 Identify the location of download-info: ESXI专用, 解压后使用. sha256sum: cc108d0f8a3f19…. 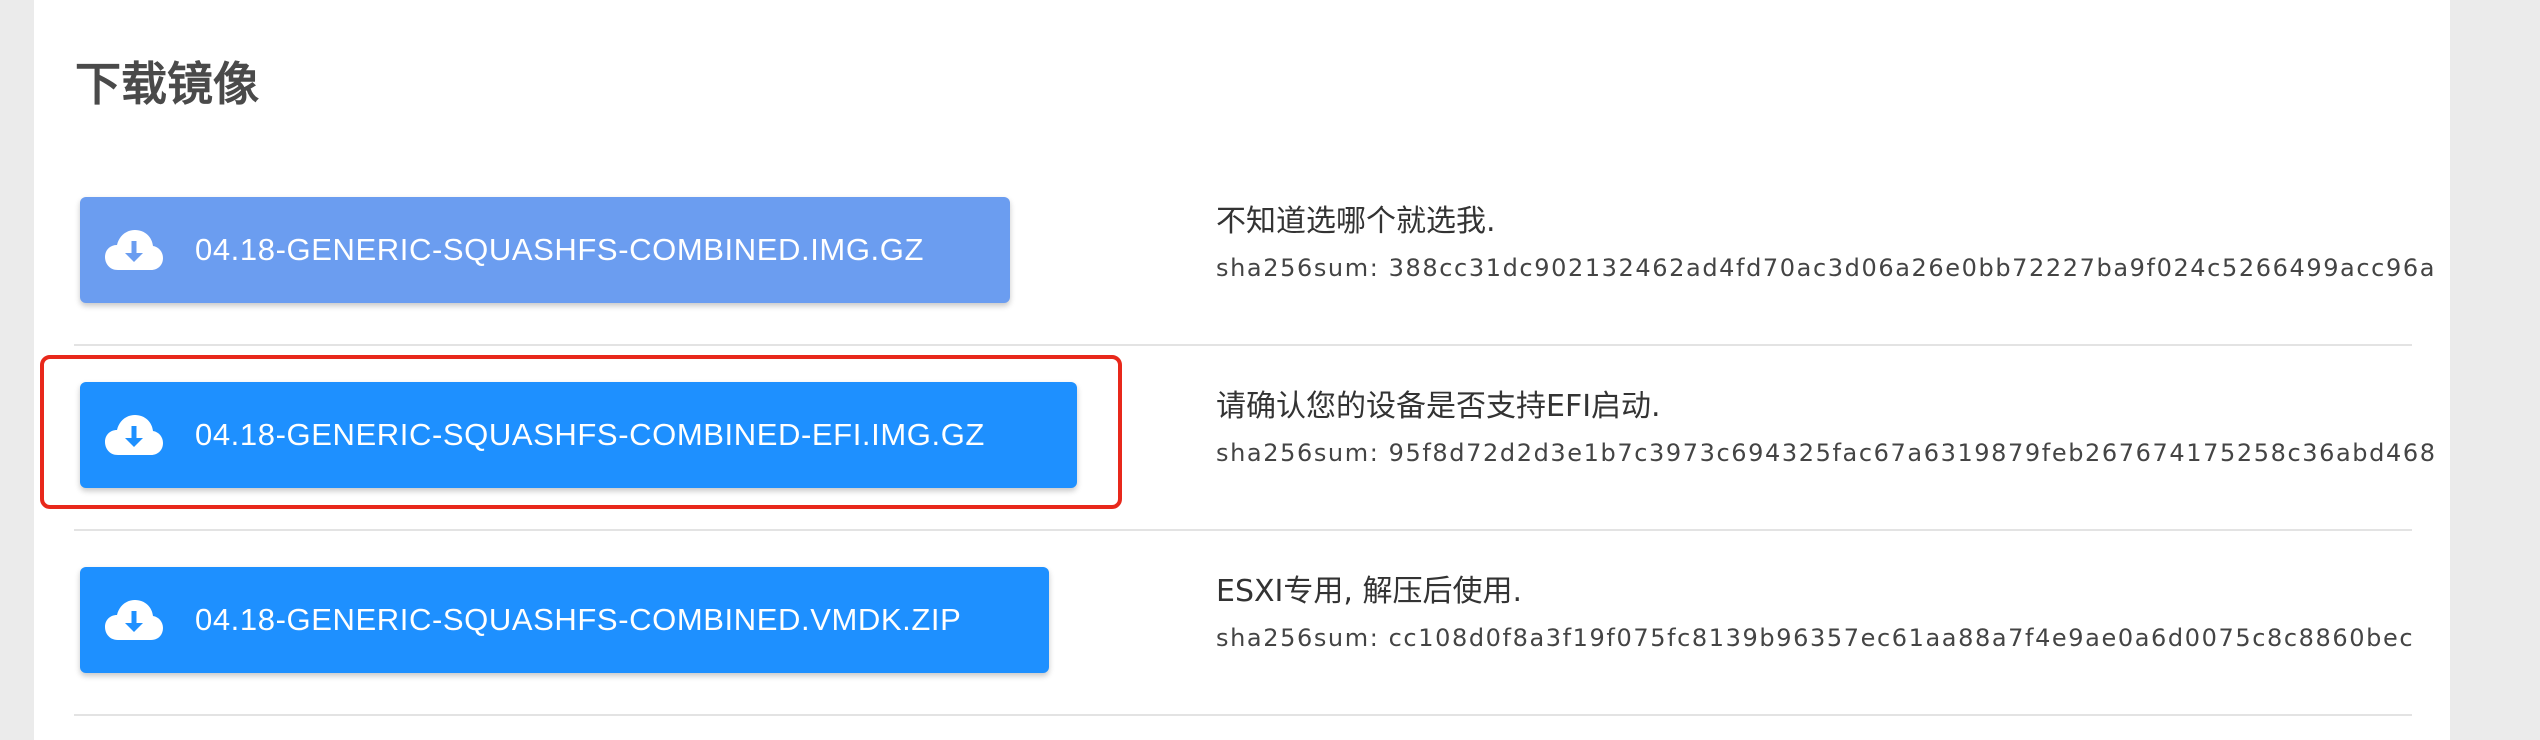
(1815, 613).